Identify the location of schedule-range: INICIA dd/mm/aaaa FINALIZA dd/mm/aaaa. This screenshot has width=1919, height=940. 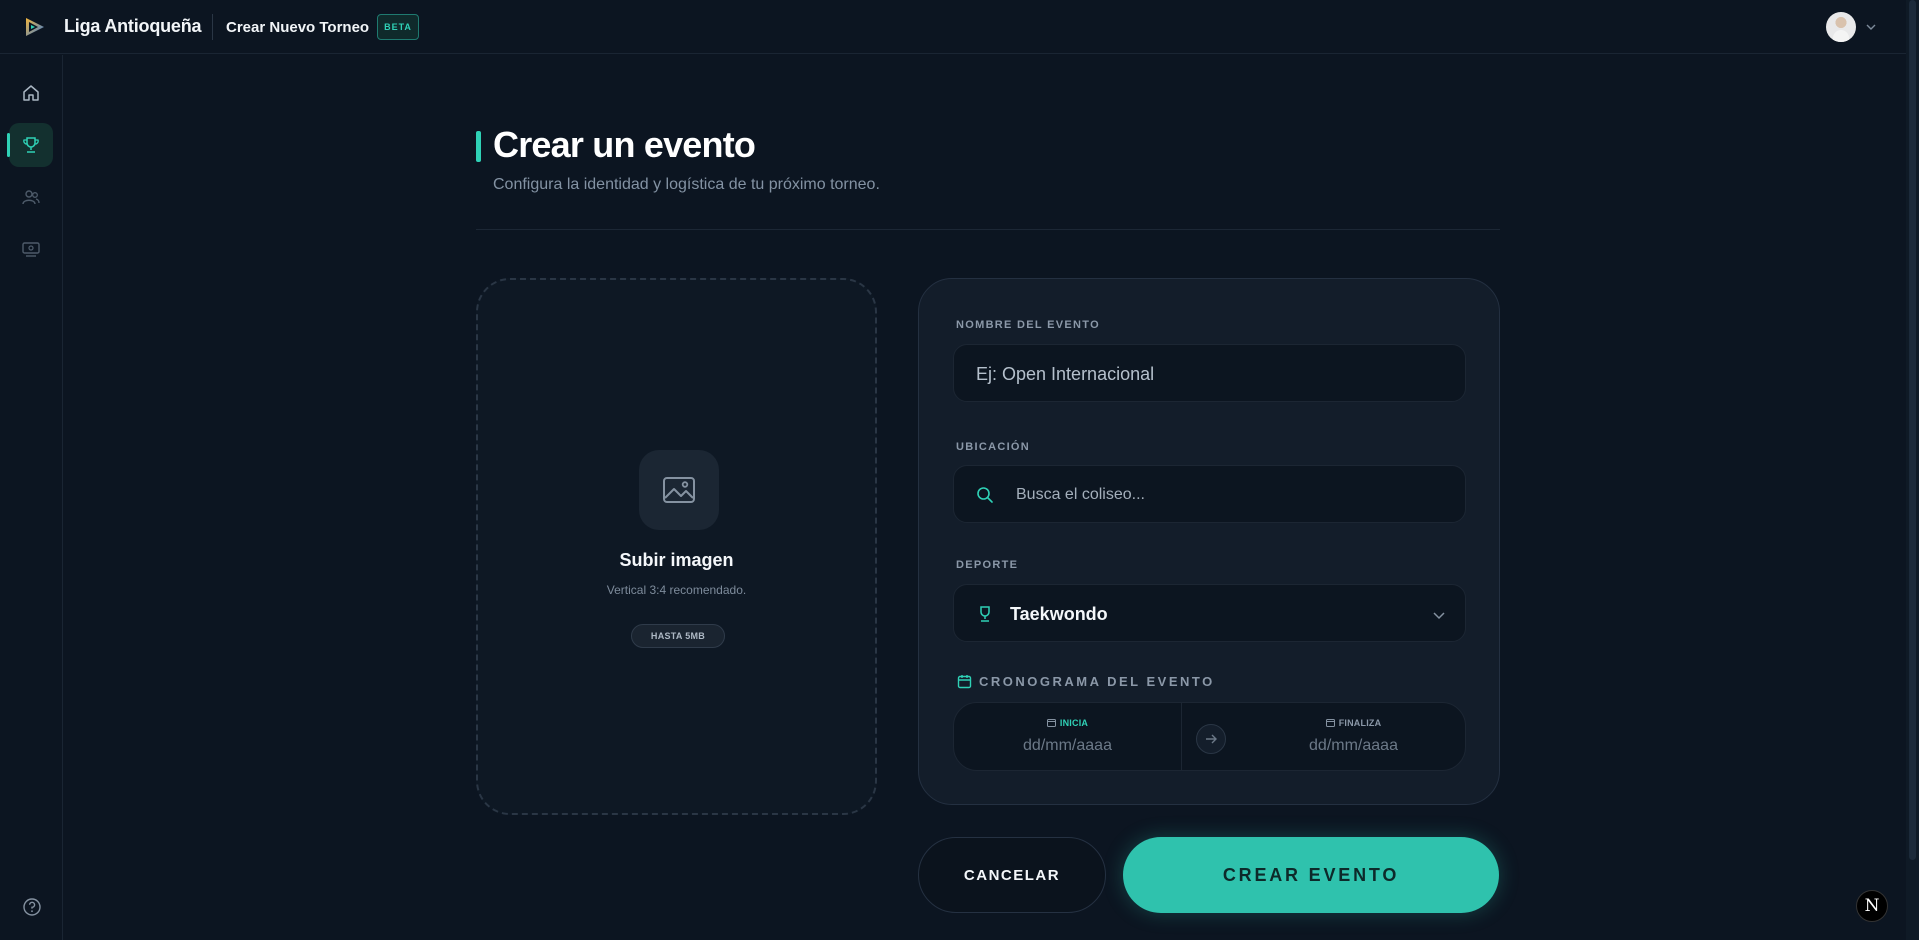
(1209, 736).